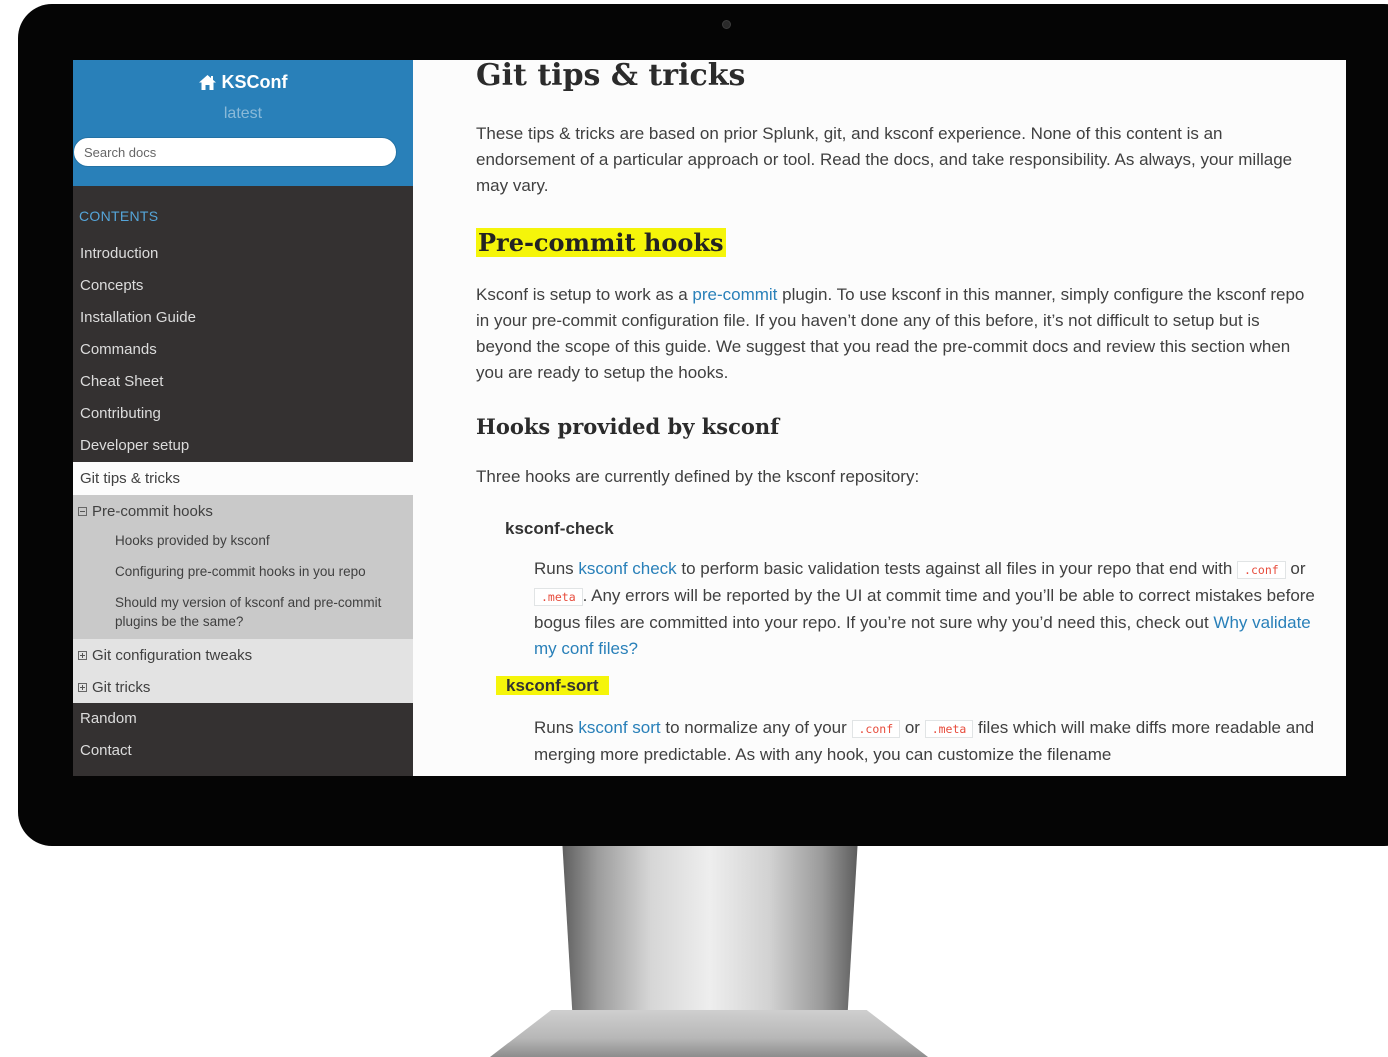  Describe the element at coordinates (726, 24) in the screenshot. I see `camera-icon` at that location.